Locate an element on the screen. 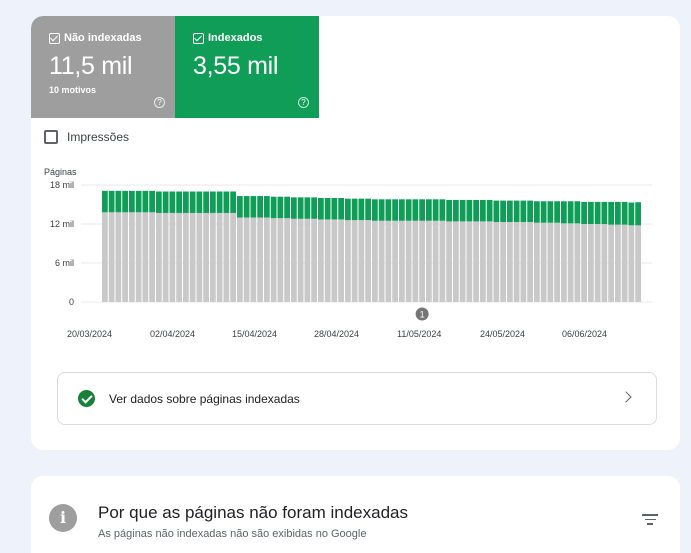 The height and width of the screenshot is (553, 691). x-tick-label: 24/05/2024 is located at coordinates (502, 334).